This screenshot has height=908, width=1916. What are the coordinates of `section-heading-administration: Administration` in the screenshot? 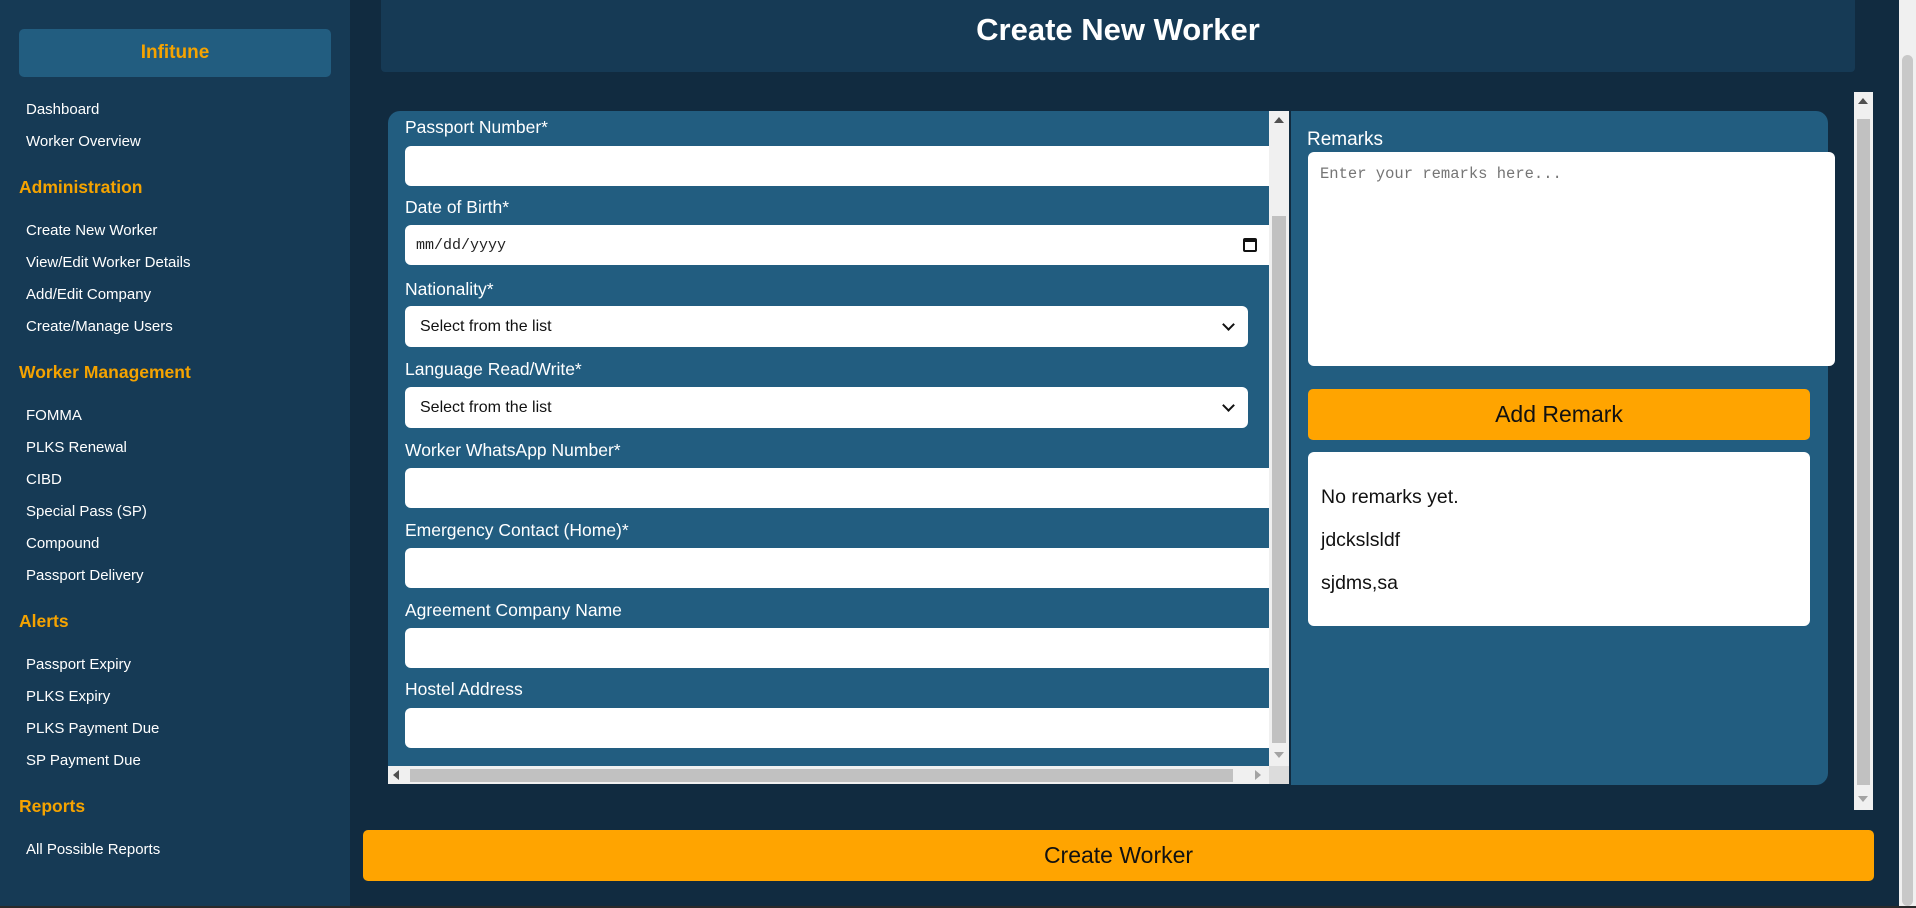 It's located at (81, 187).